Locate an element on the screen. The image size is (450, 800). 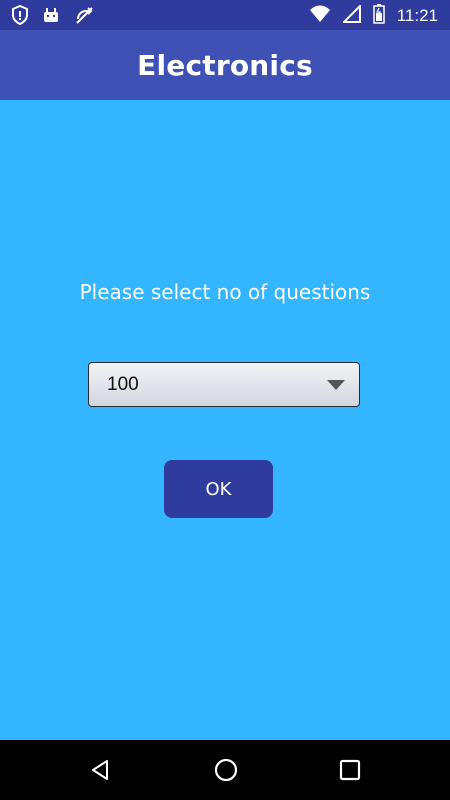
ok-button-label: OK is located at coordinates (218, 489).